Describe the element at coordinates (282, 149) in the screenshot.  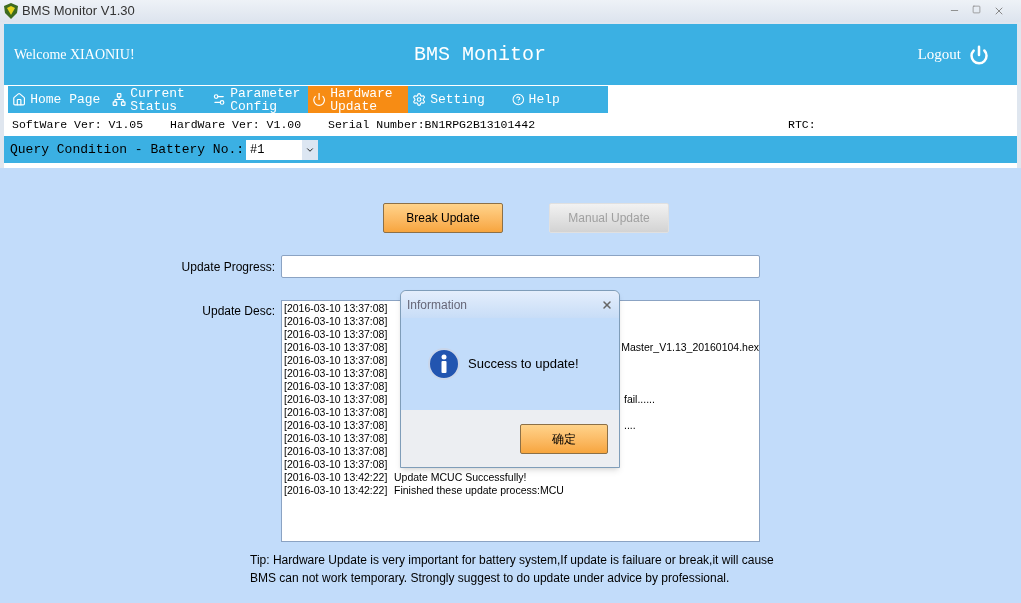
I see `battery-select: #1` at that location.